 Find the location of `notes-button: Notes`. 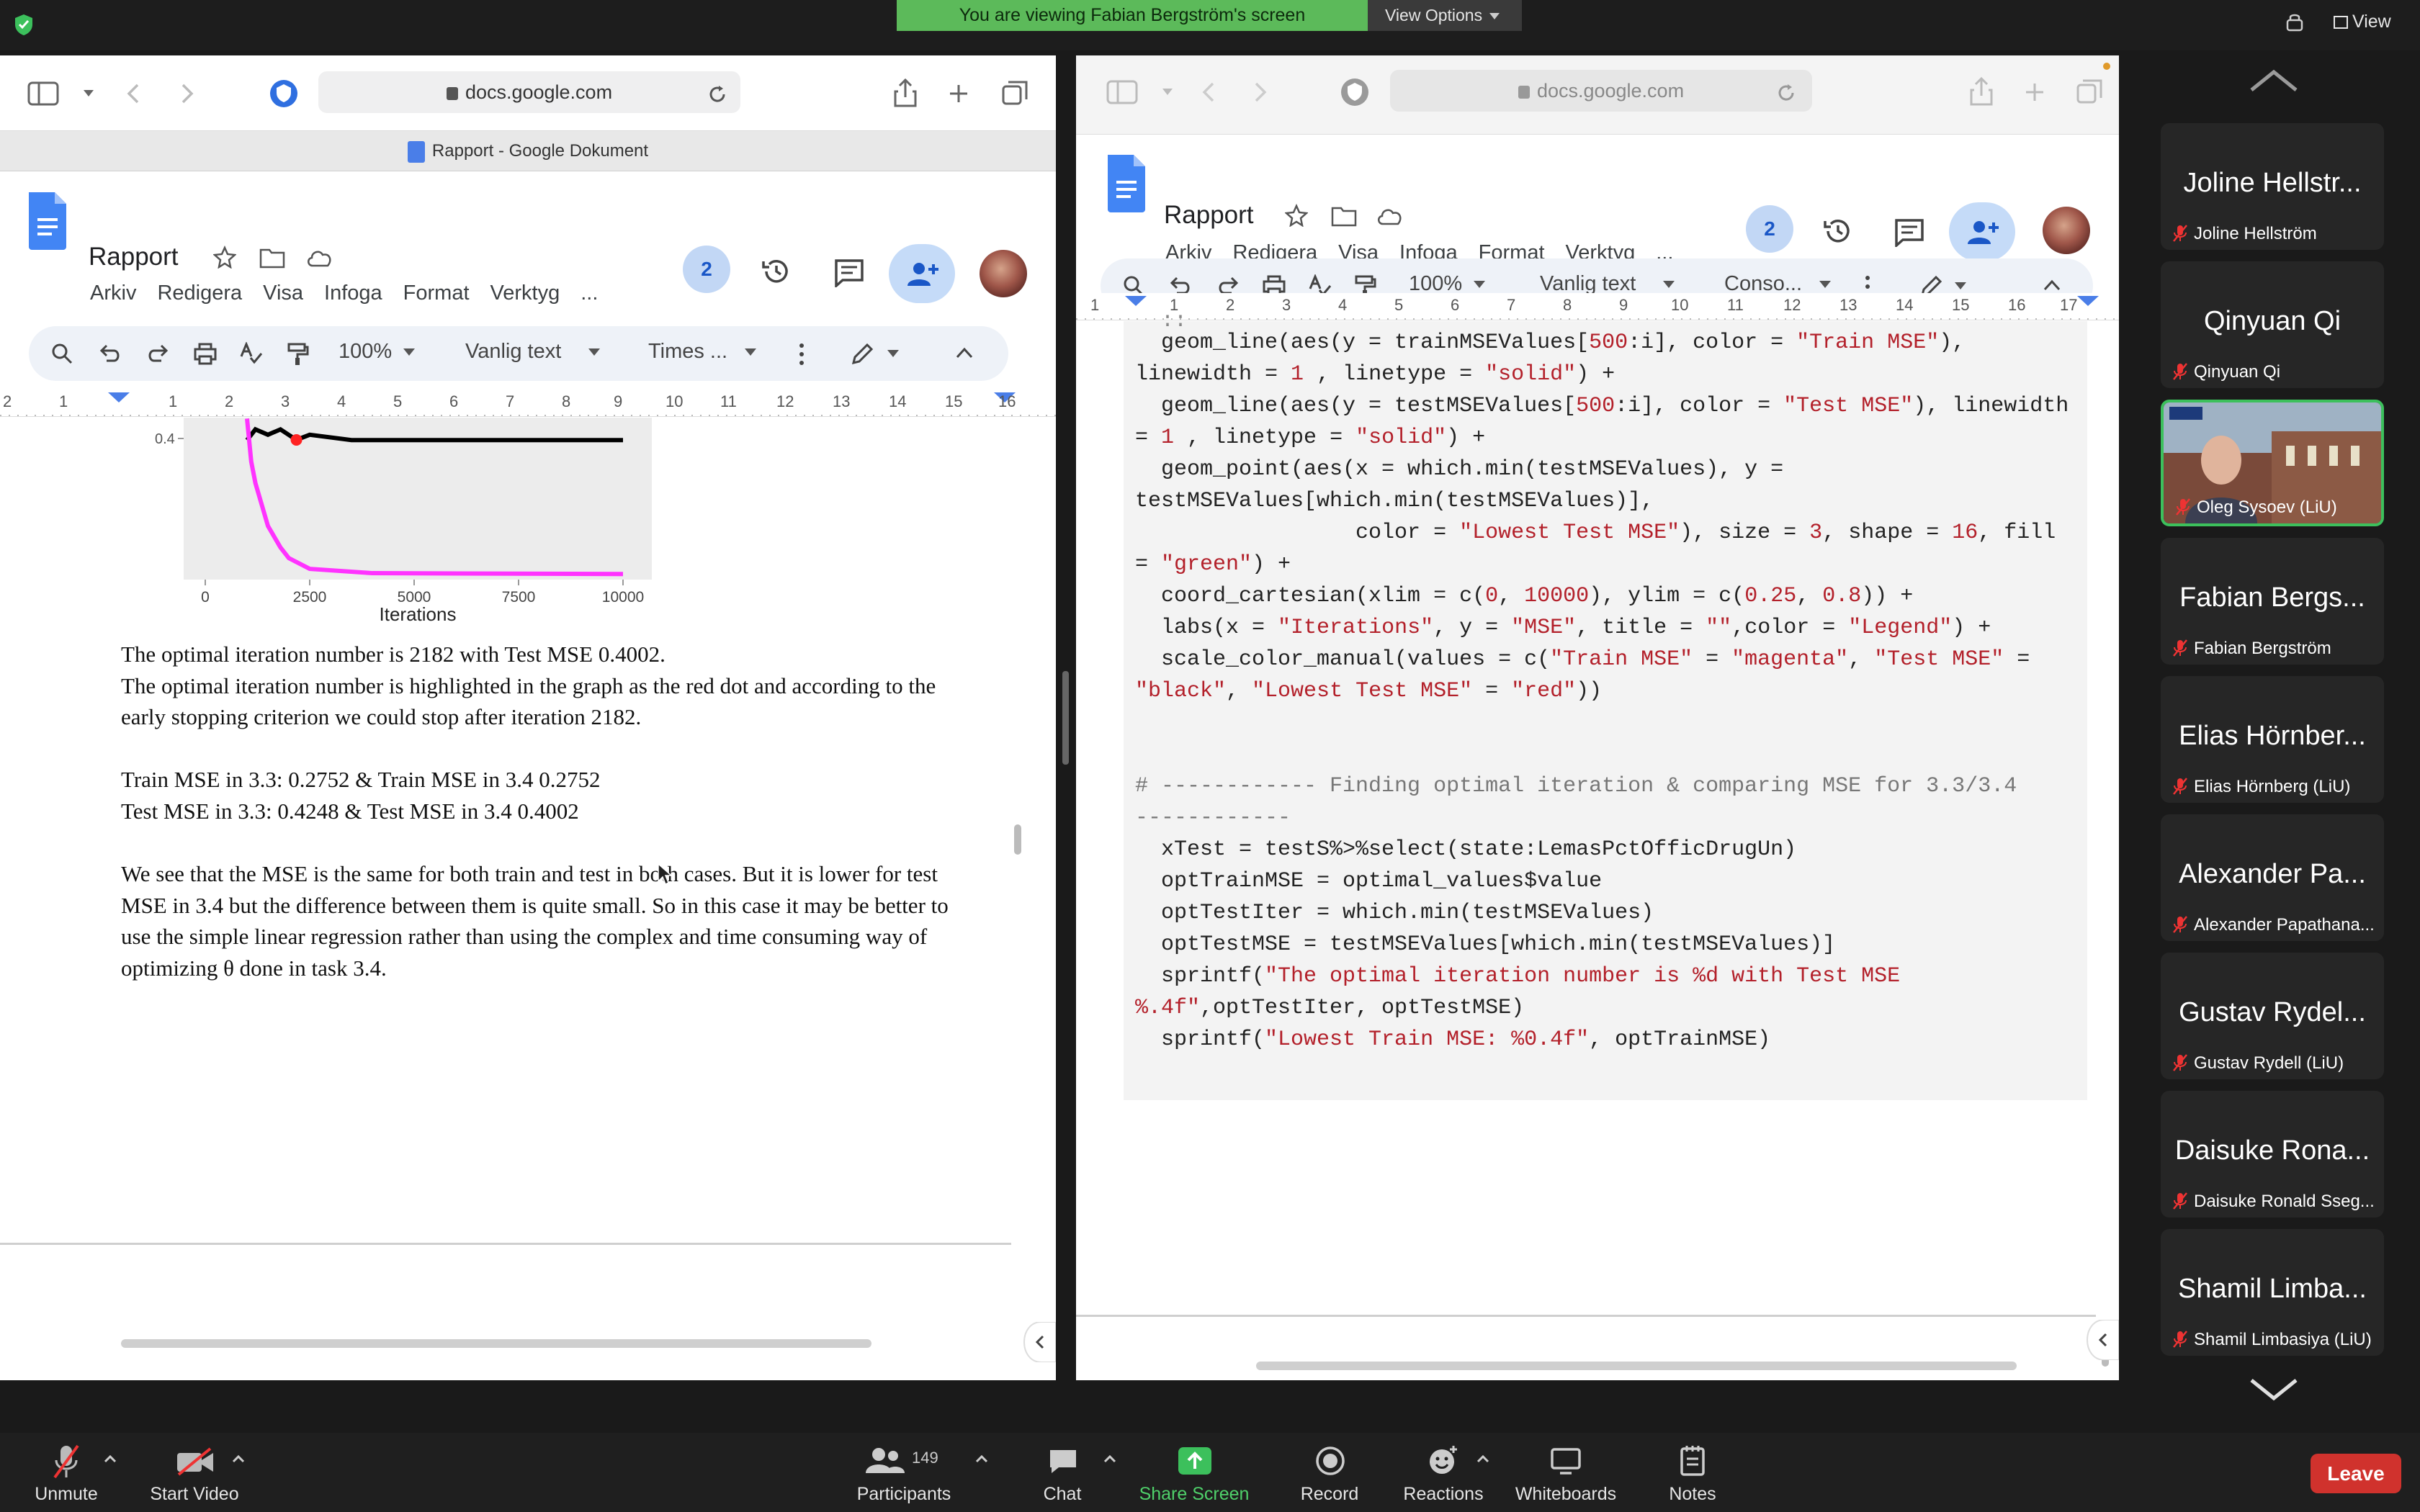

notes-button: Notes is located at coordinates (1693, 1472).